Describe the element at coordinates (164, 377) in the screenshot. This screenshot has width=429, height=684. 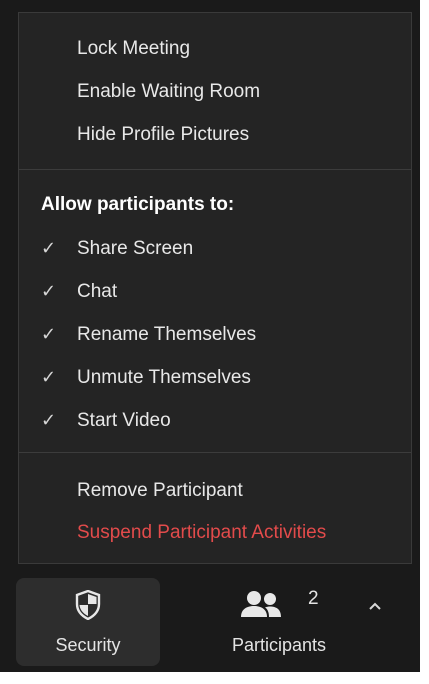
I see `unmute-themselves-label: Unmute Themselves` at that location.